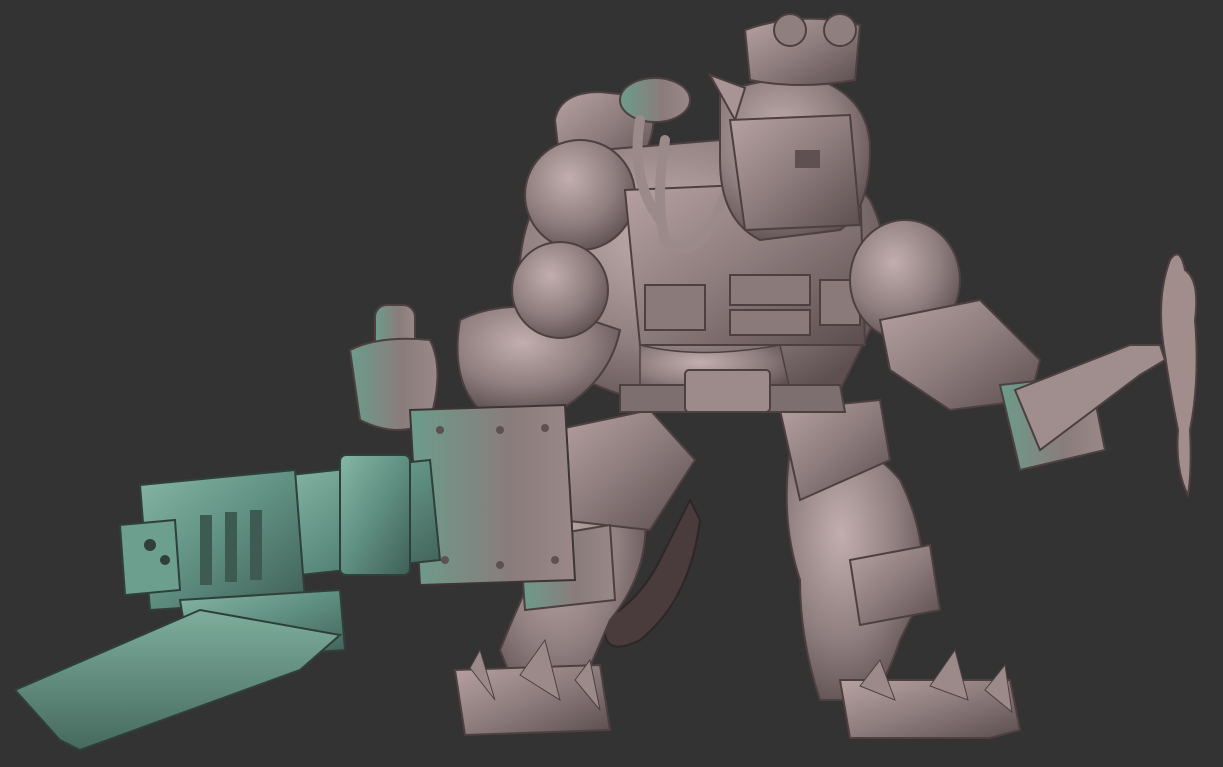  Describe the element at coordinates (789, 127) in the screenshot. I see `head` at that location.